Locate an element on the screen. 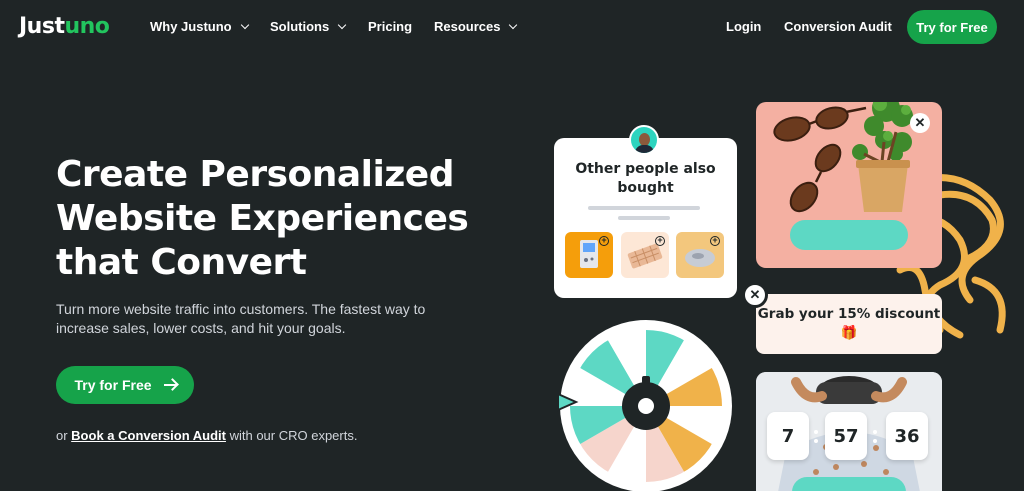  nav-item-label: Resources is located at coordinates (467, 26).